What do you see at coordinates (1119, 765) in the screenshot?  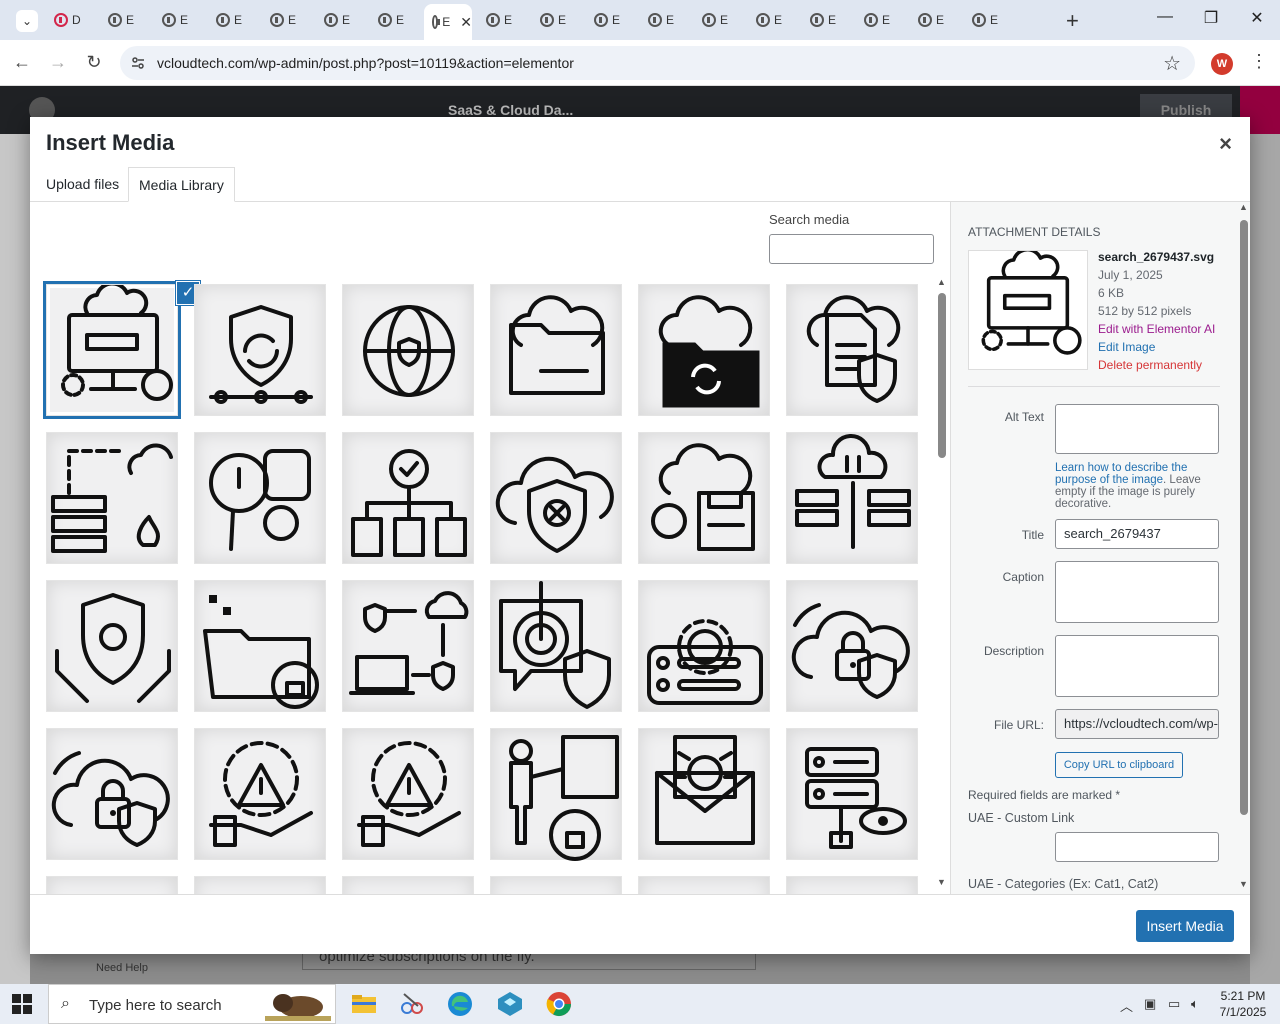 I see `copy-url-button: Copy URL to clipboard` at bounding box center [1119, 765].